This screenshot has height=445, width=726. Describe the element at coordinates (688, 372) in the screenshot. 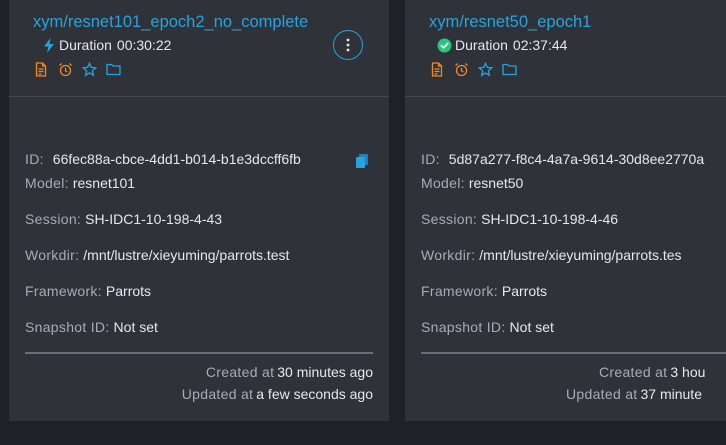

I see `created-value: 3 hou` at that location.